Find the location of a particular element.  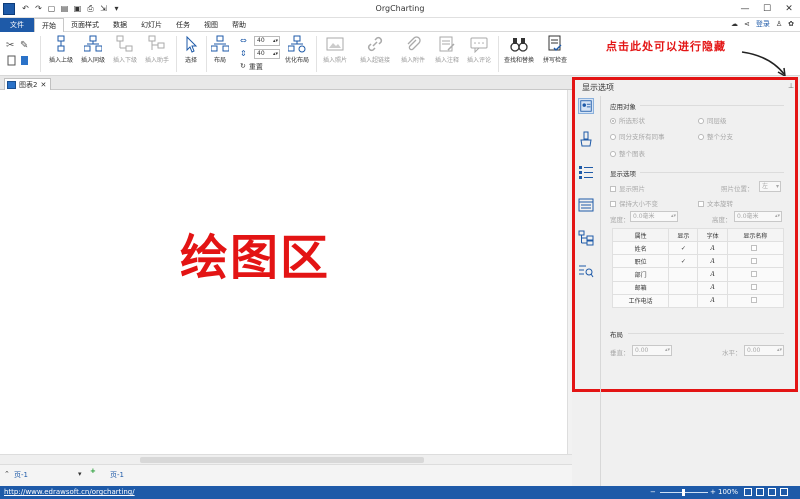

add-page-icon: + is located at coordinates (93, 471).